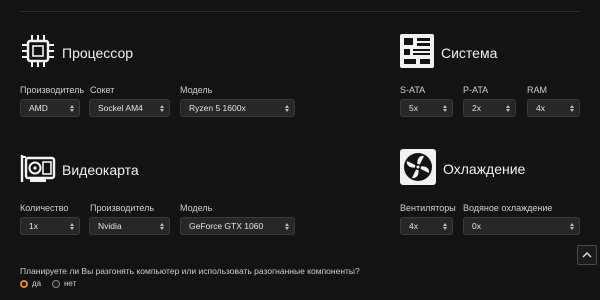 The width and height of the screenshot is (600, 300). What do you see at coordinates (24, 283) in the screenshot?
I see `radio-selected-icon` at bounding box center [24, 283].